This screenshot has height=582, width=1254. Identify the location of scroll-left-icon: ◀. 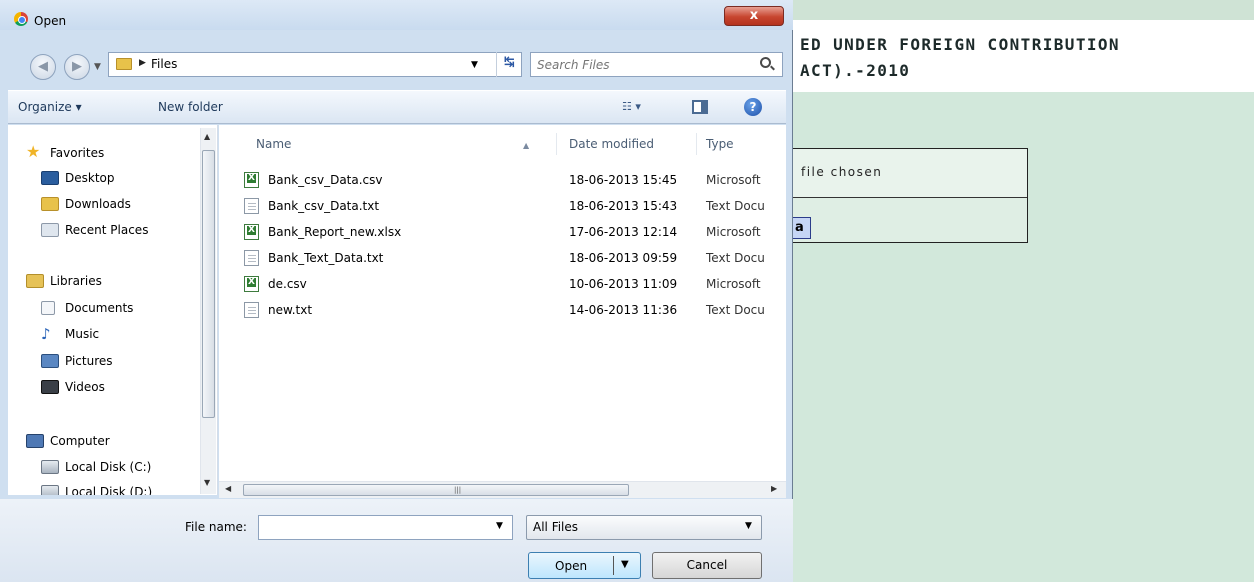
(228, 488).